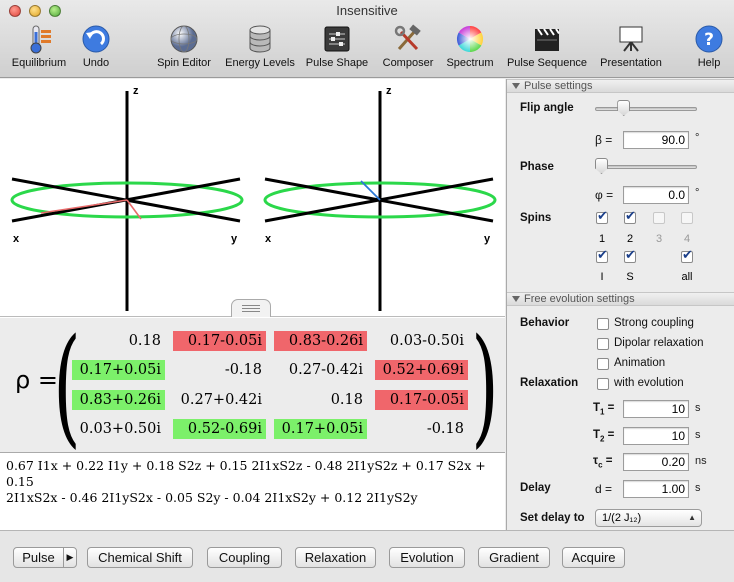  What do you see at coordinates (604, 489) in the screenshot?
I see `delay-symbol: d =` at bounding box center [604, 489].